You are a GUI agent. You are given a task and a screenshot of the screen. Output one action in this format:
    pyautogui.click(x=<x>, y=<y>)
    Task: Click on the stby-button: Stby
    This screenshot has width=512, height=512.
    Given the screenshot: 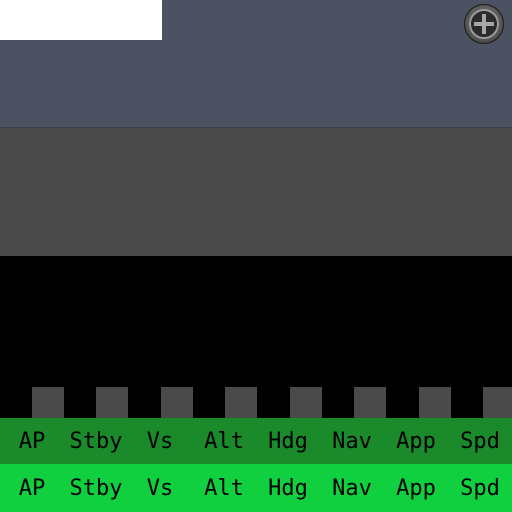 What is the action you would take?
    pyautogui.click(x=96, y=441)
    